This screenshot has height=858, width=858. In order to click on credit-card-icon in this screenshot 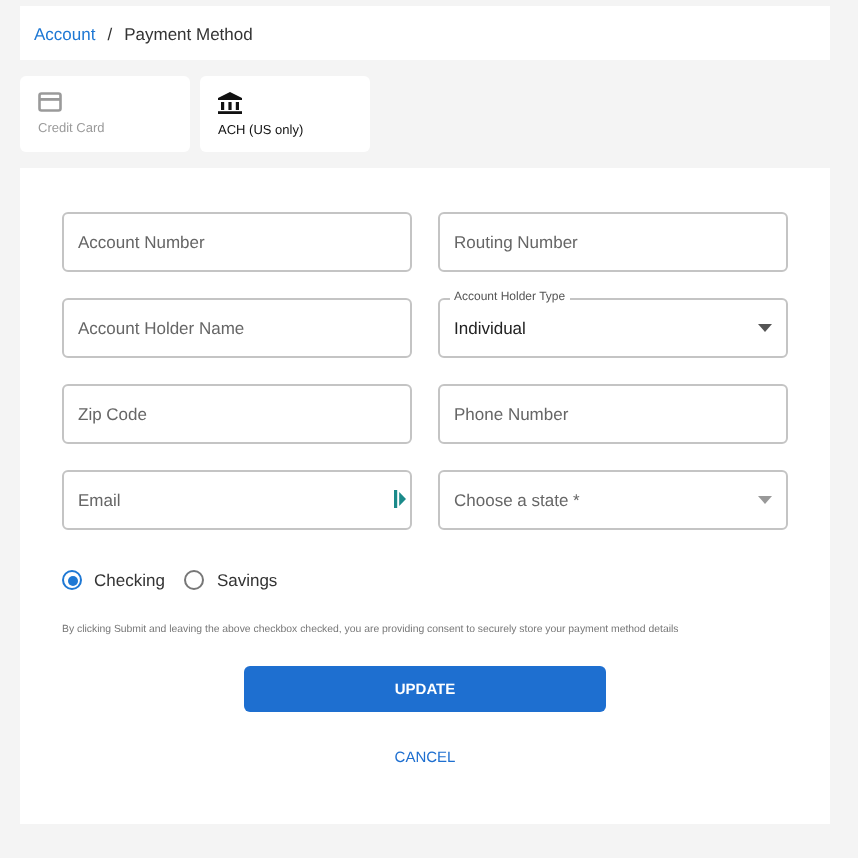, I will do `click(50, 102)`.